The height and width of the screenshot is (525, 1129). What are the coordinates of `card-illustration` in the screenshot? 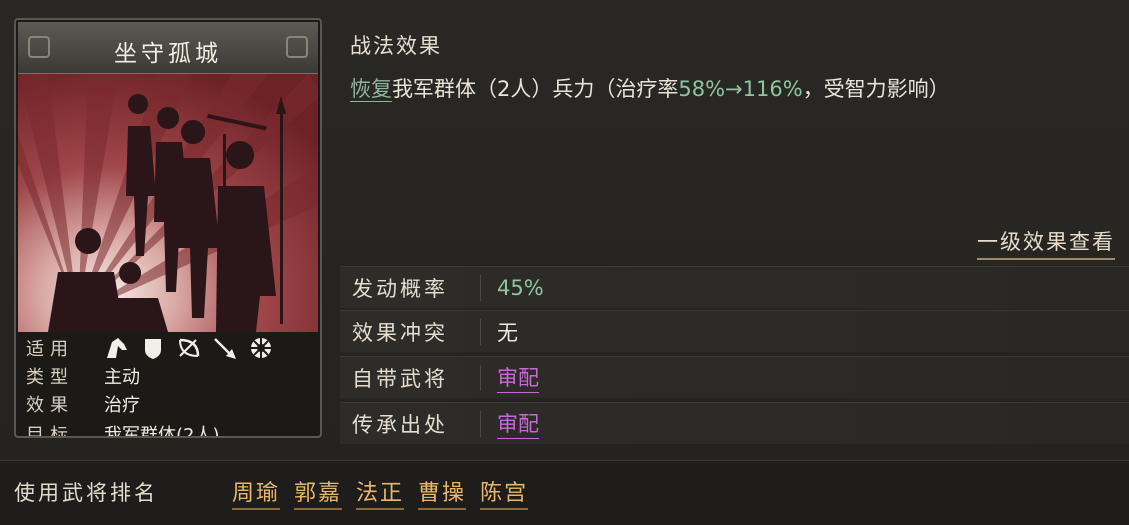 It's located at (168, 203).